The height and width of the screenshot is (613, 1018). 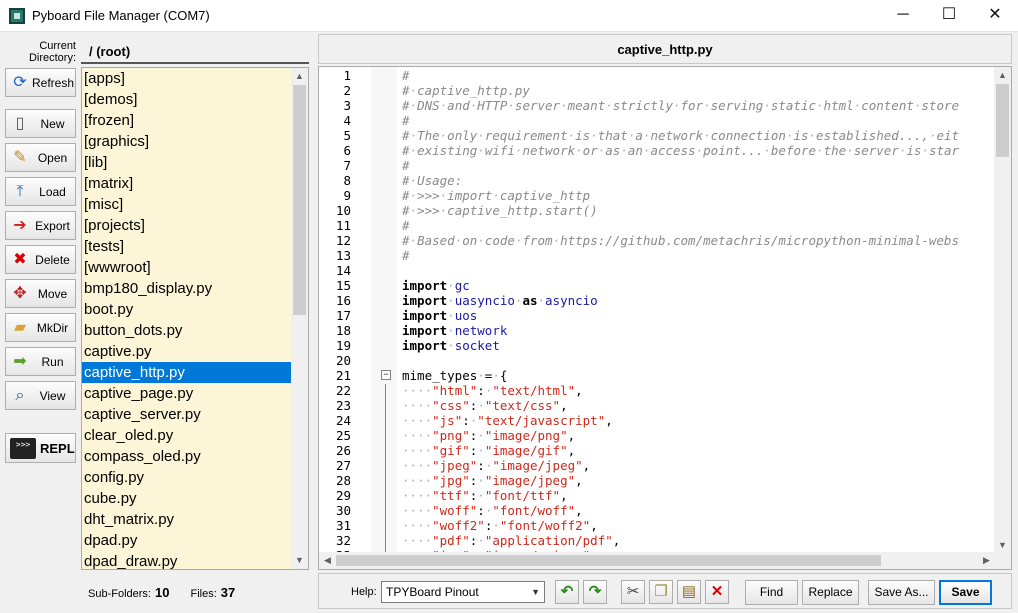 I want to click on code-line: 2 #·captive_http.py, so click(x=657, y=90).